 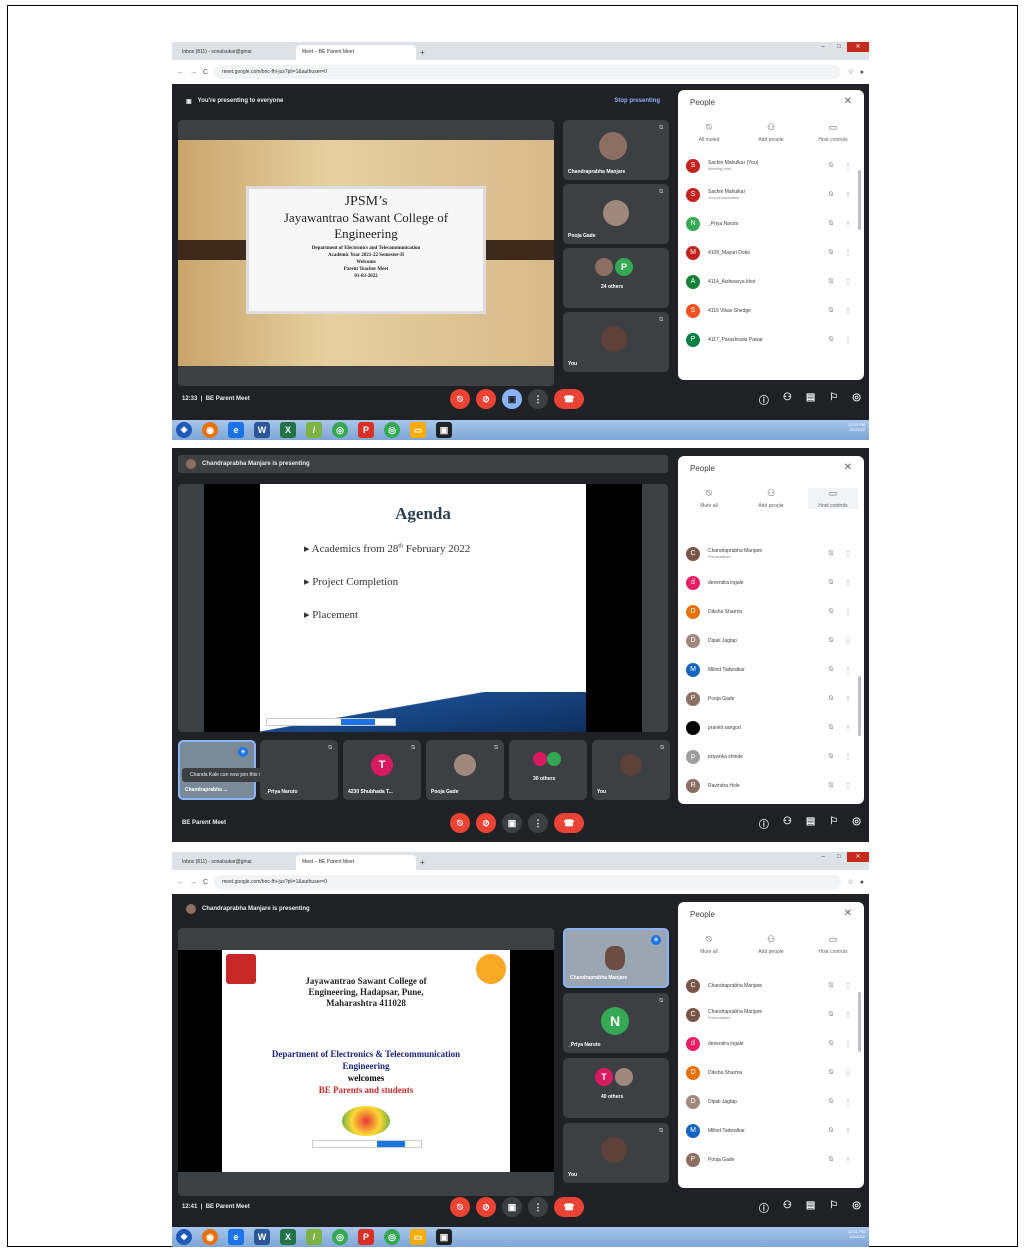 I want to click on stop-presenting-button: Stop presenting, so click(x=637, y=101).